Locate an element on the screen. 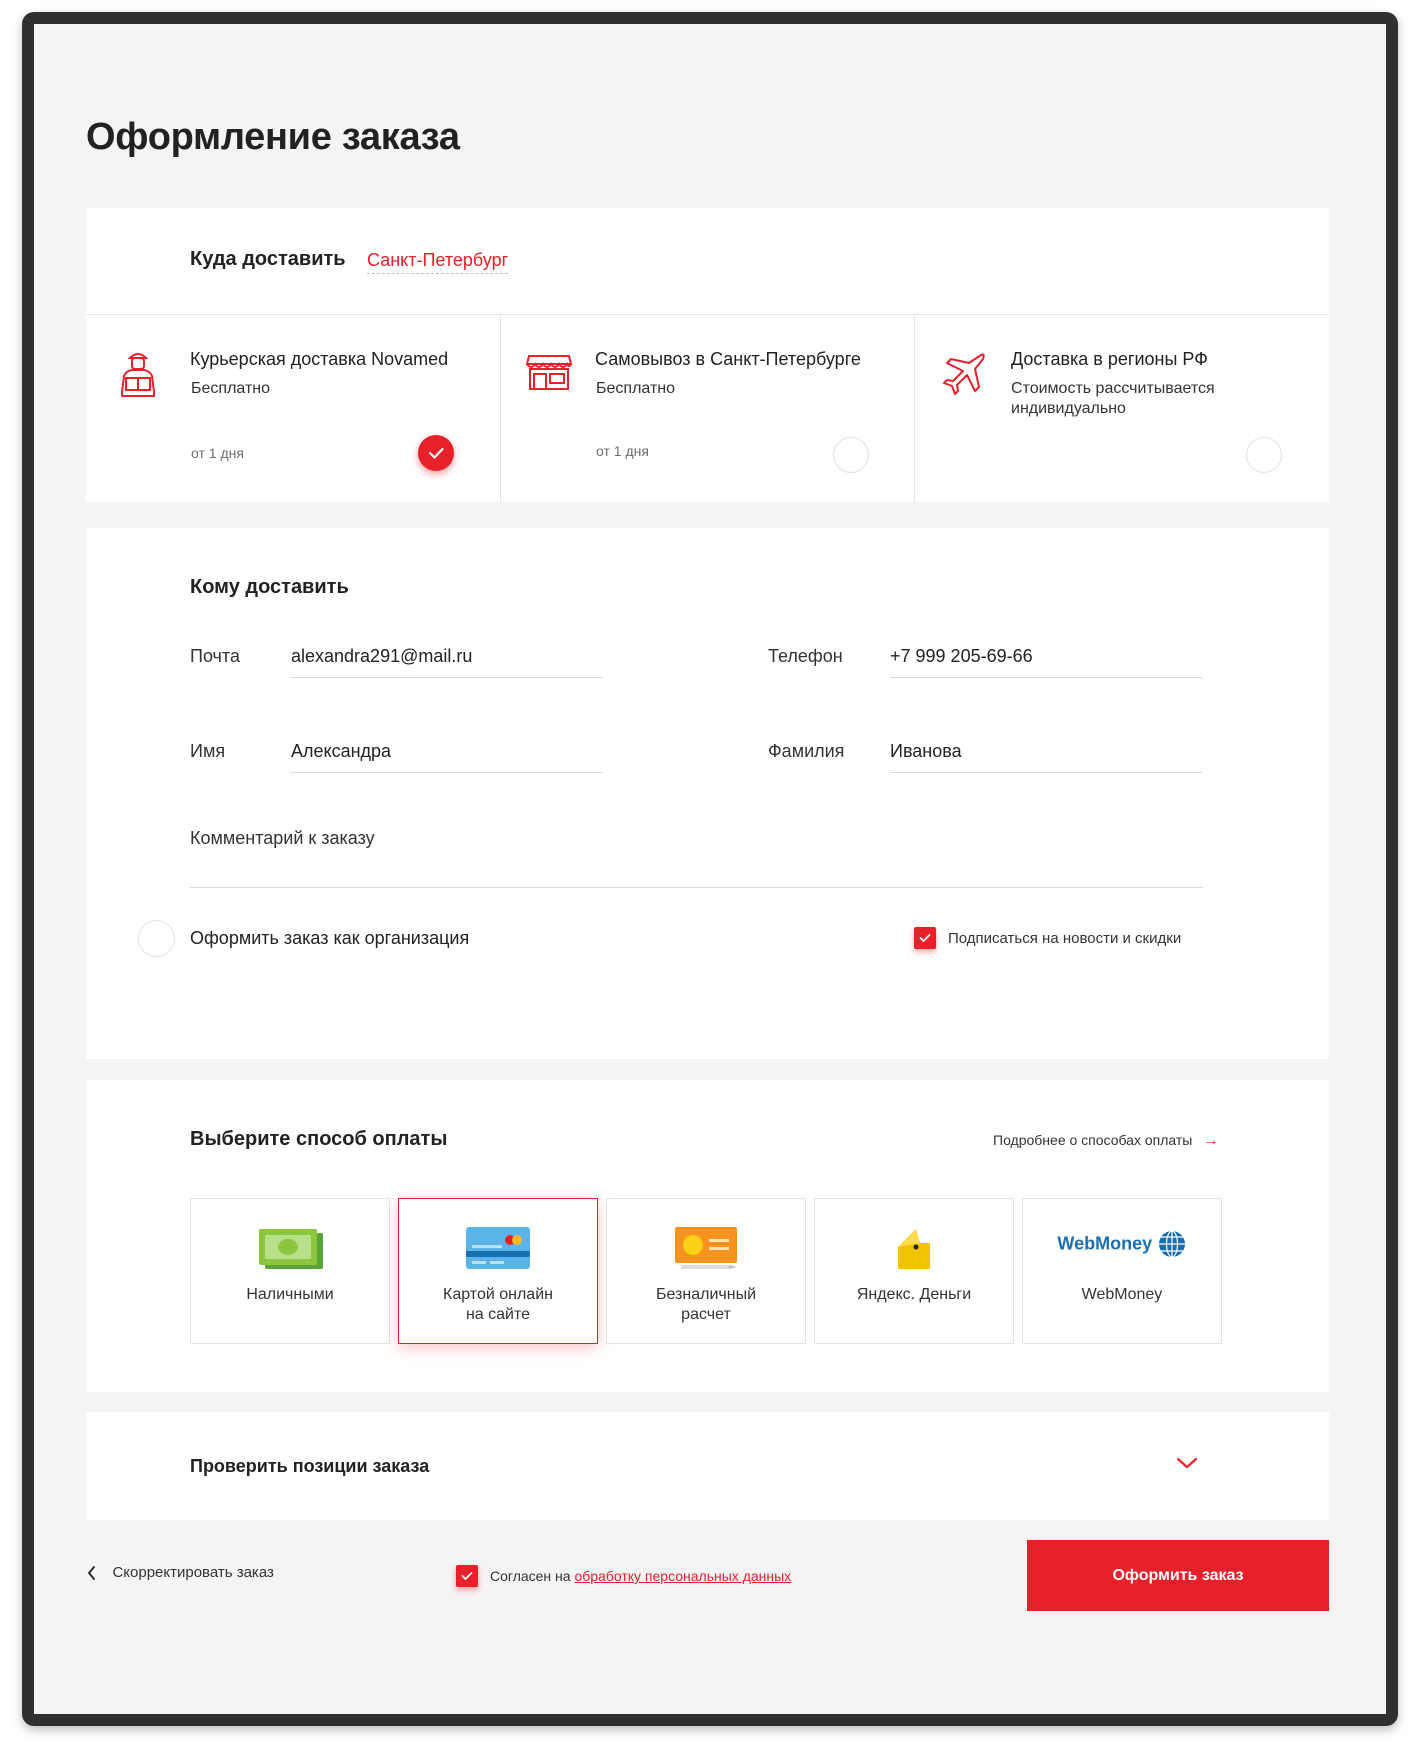 The width and height of the screenshot is (1420, 1757). phone-value: +7 999 205-69-66 is located at coordinates (961, 656).